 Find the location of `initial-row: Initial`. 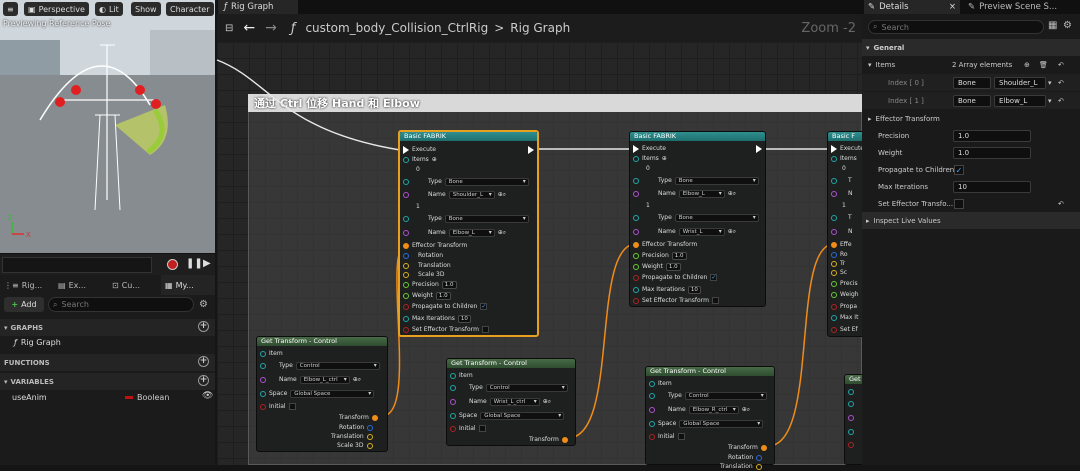

initial-row: Initial is located at coordinates (468, 428).